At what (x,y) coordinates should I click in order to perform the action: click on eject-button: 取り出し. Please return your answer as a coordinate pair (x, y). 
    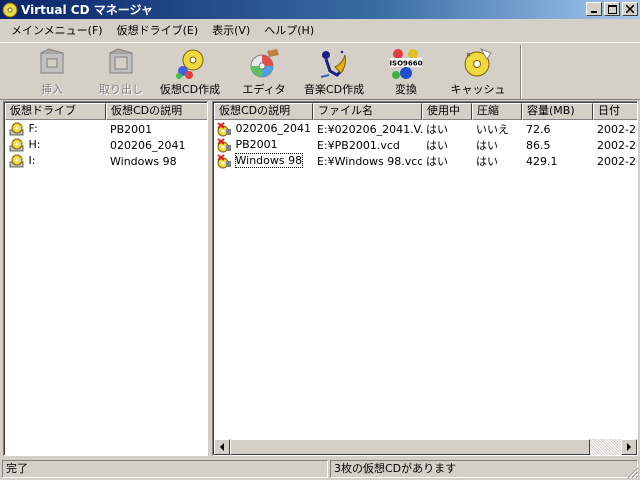
    Looking at the image, I should click on (121, 73).